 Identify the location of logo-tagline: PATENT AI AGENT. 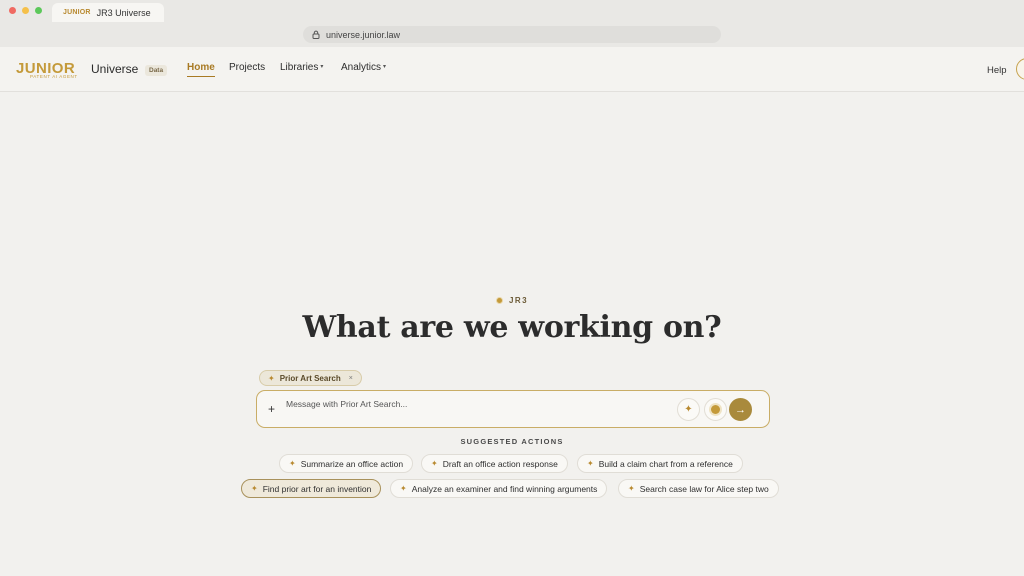
(54, 76).